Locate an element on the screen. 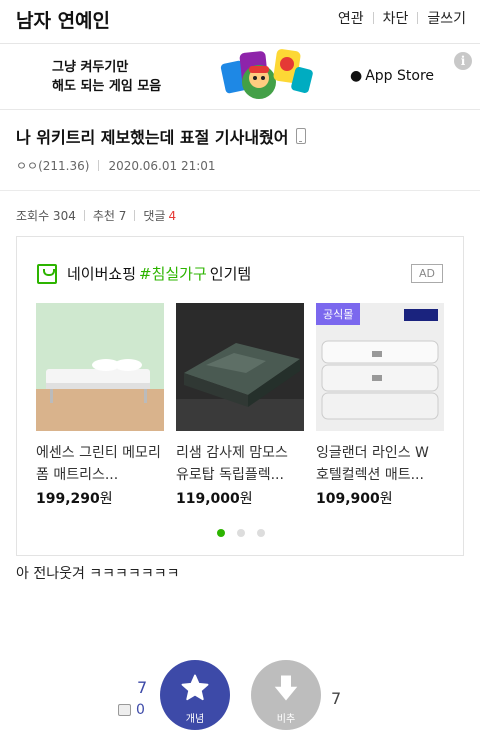  post-title: 나 위키트리 제보했는데 표절 기사내줬어 is located at coordinates (161, 136).